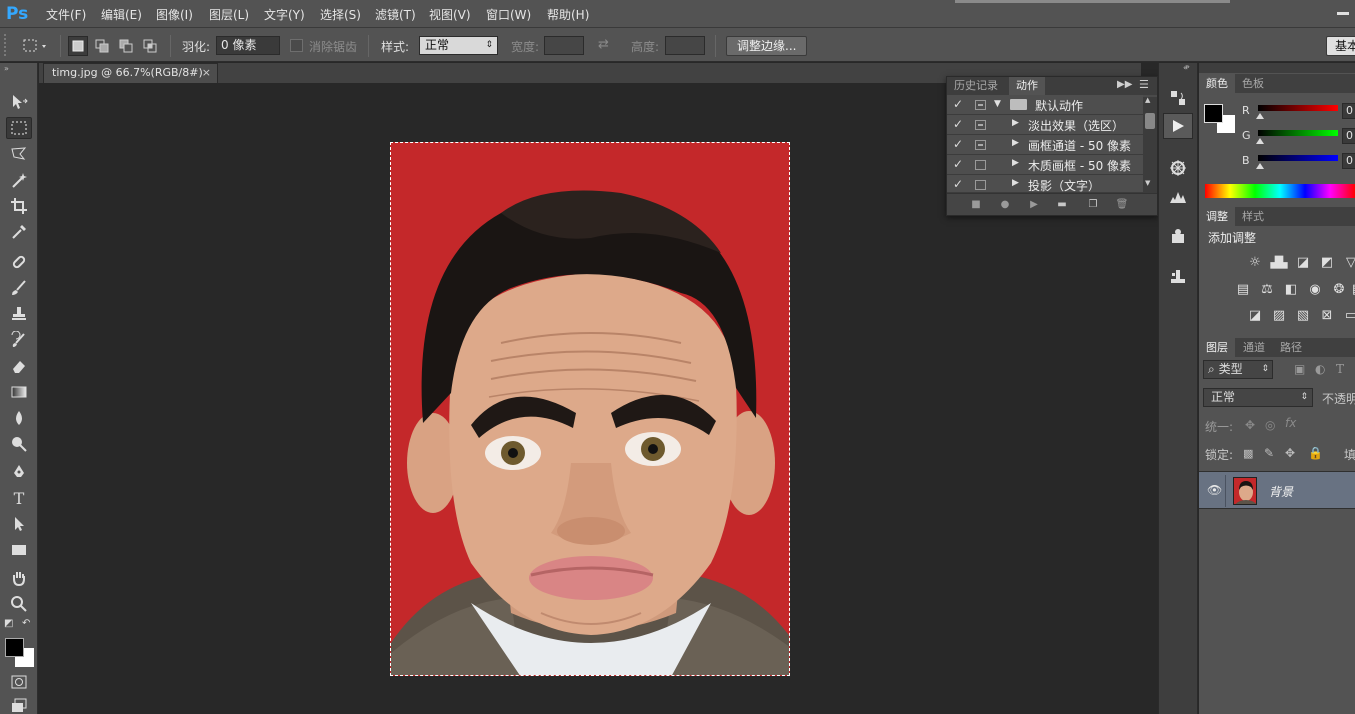 This screenshot has height=714, width=1355. Describe the element at coordinates (1303, 315) in the screenshot. I see `threshold-icon: ▧` at that location.